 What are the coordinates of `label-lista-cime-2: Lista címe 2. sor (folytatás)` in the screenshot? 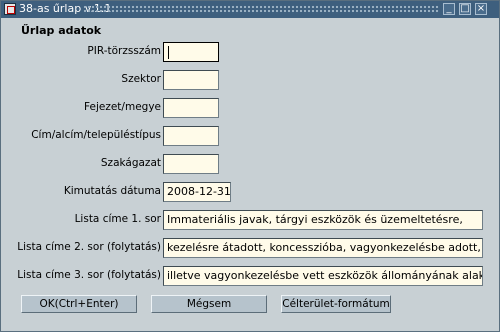 It's located at (89, 247).